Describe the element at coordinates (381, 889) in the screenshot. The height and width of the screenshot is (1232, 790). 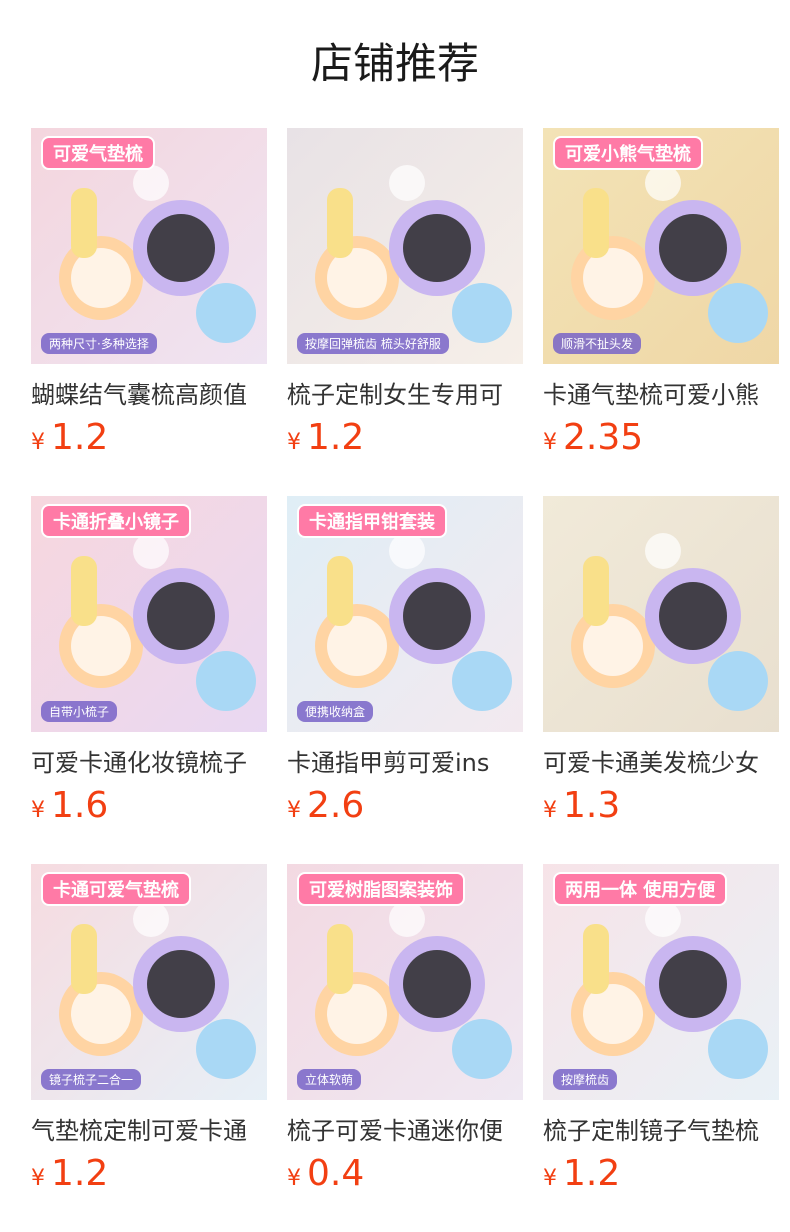
I see `image-caption-badge: 可爱树脂图案装饰` at that location.